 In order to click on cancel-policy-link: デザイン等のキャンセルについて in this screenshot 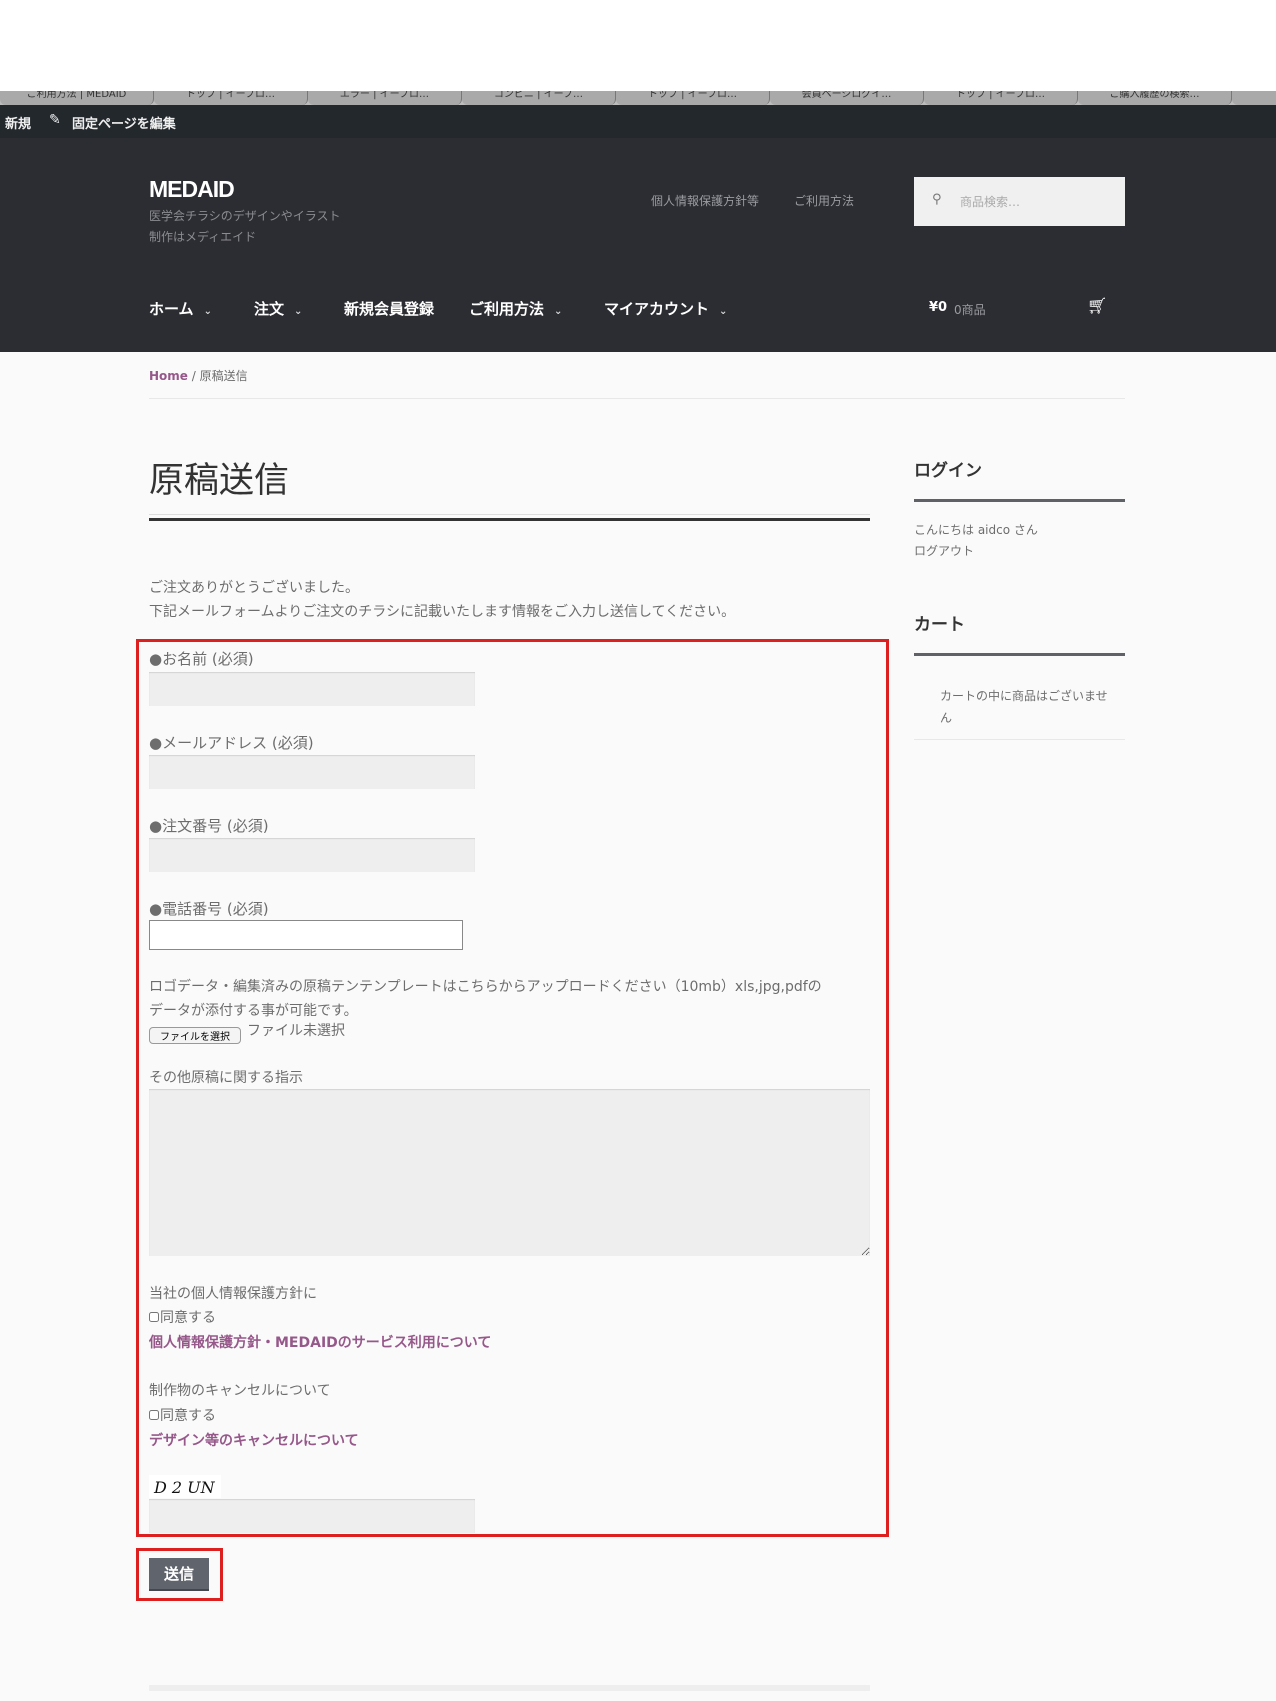, I will do `click(254, 1440)`.